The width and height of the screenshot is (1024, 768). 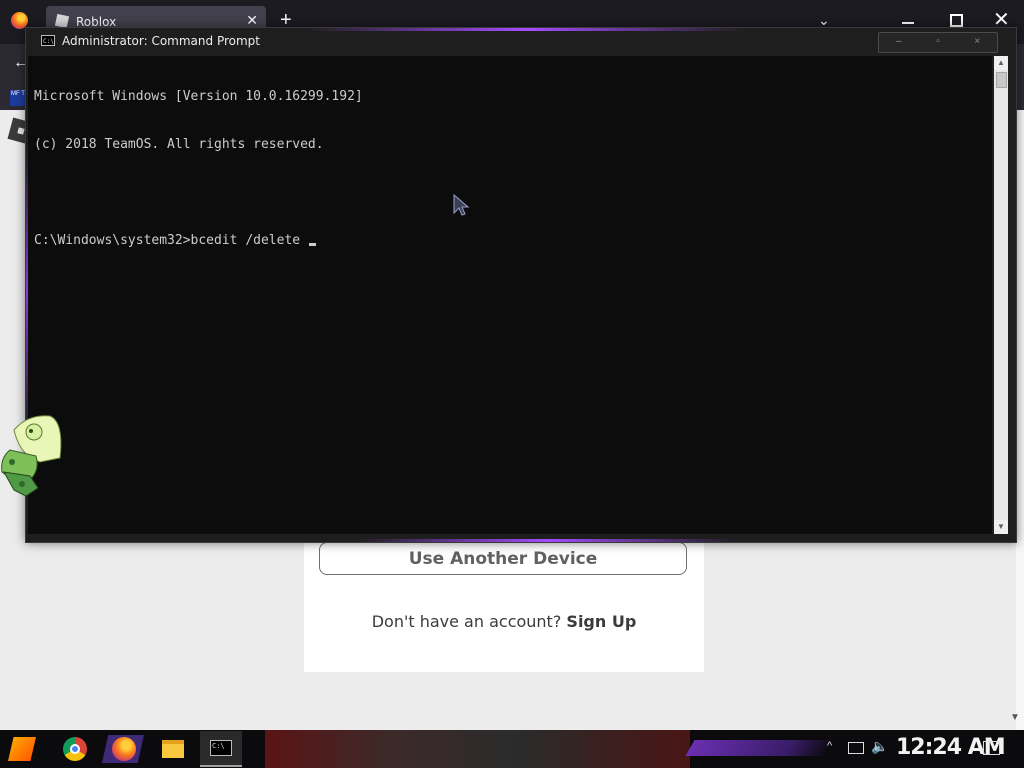 What do you see at coordinates (829, 746) in the screenshot?
I see `tray-chevron-icon: ^` at bounding box center [829, 746].